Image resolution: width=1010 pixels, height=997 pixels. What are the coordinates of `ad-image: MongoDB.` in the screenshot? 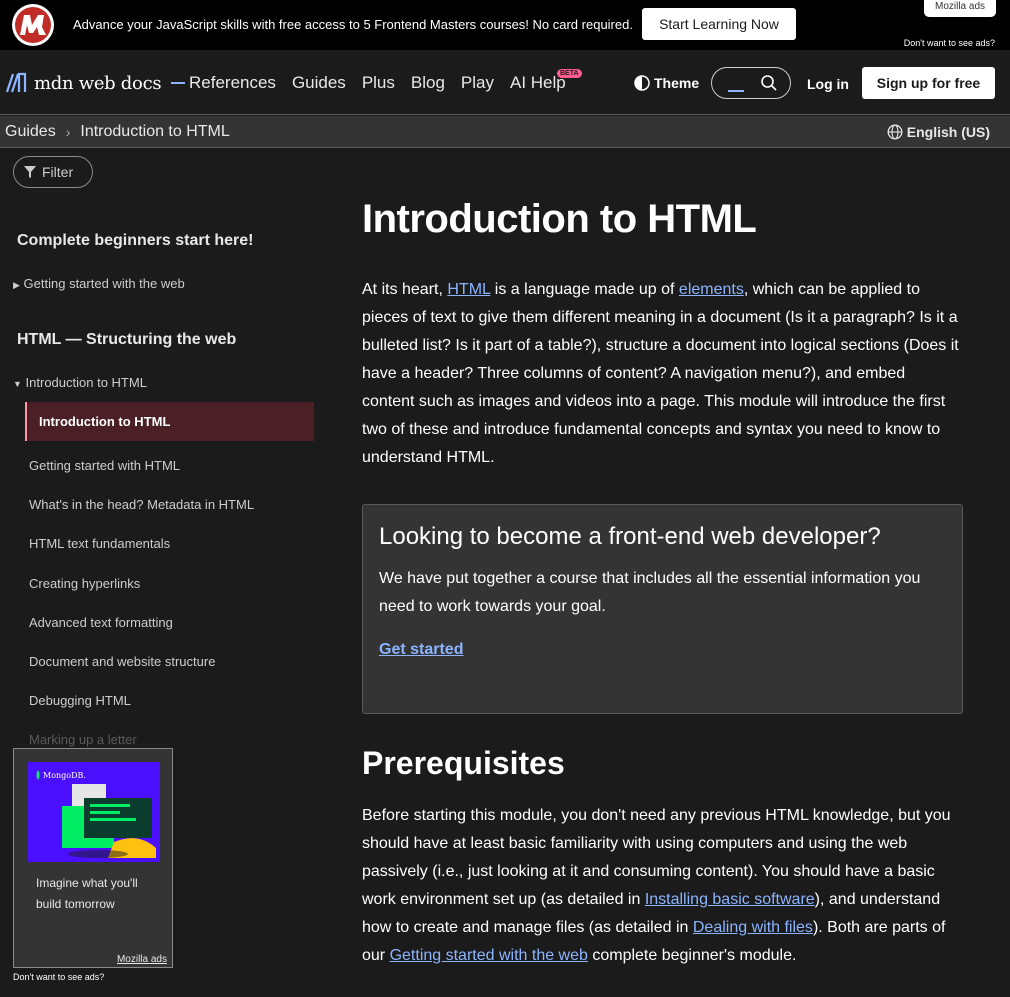 It's located at (94, 812).